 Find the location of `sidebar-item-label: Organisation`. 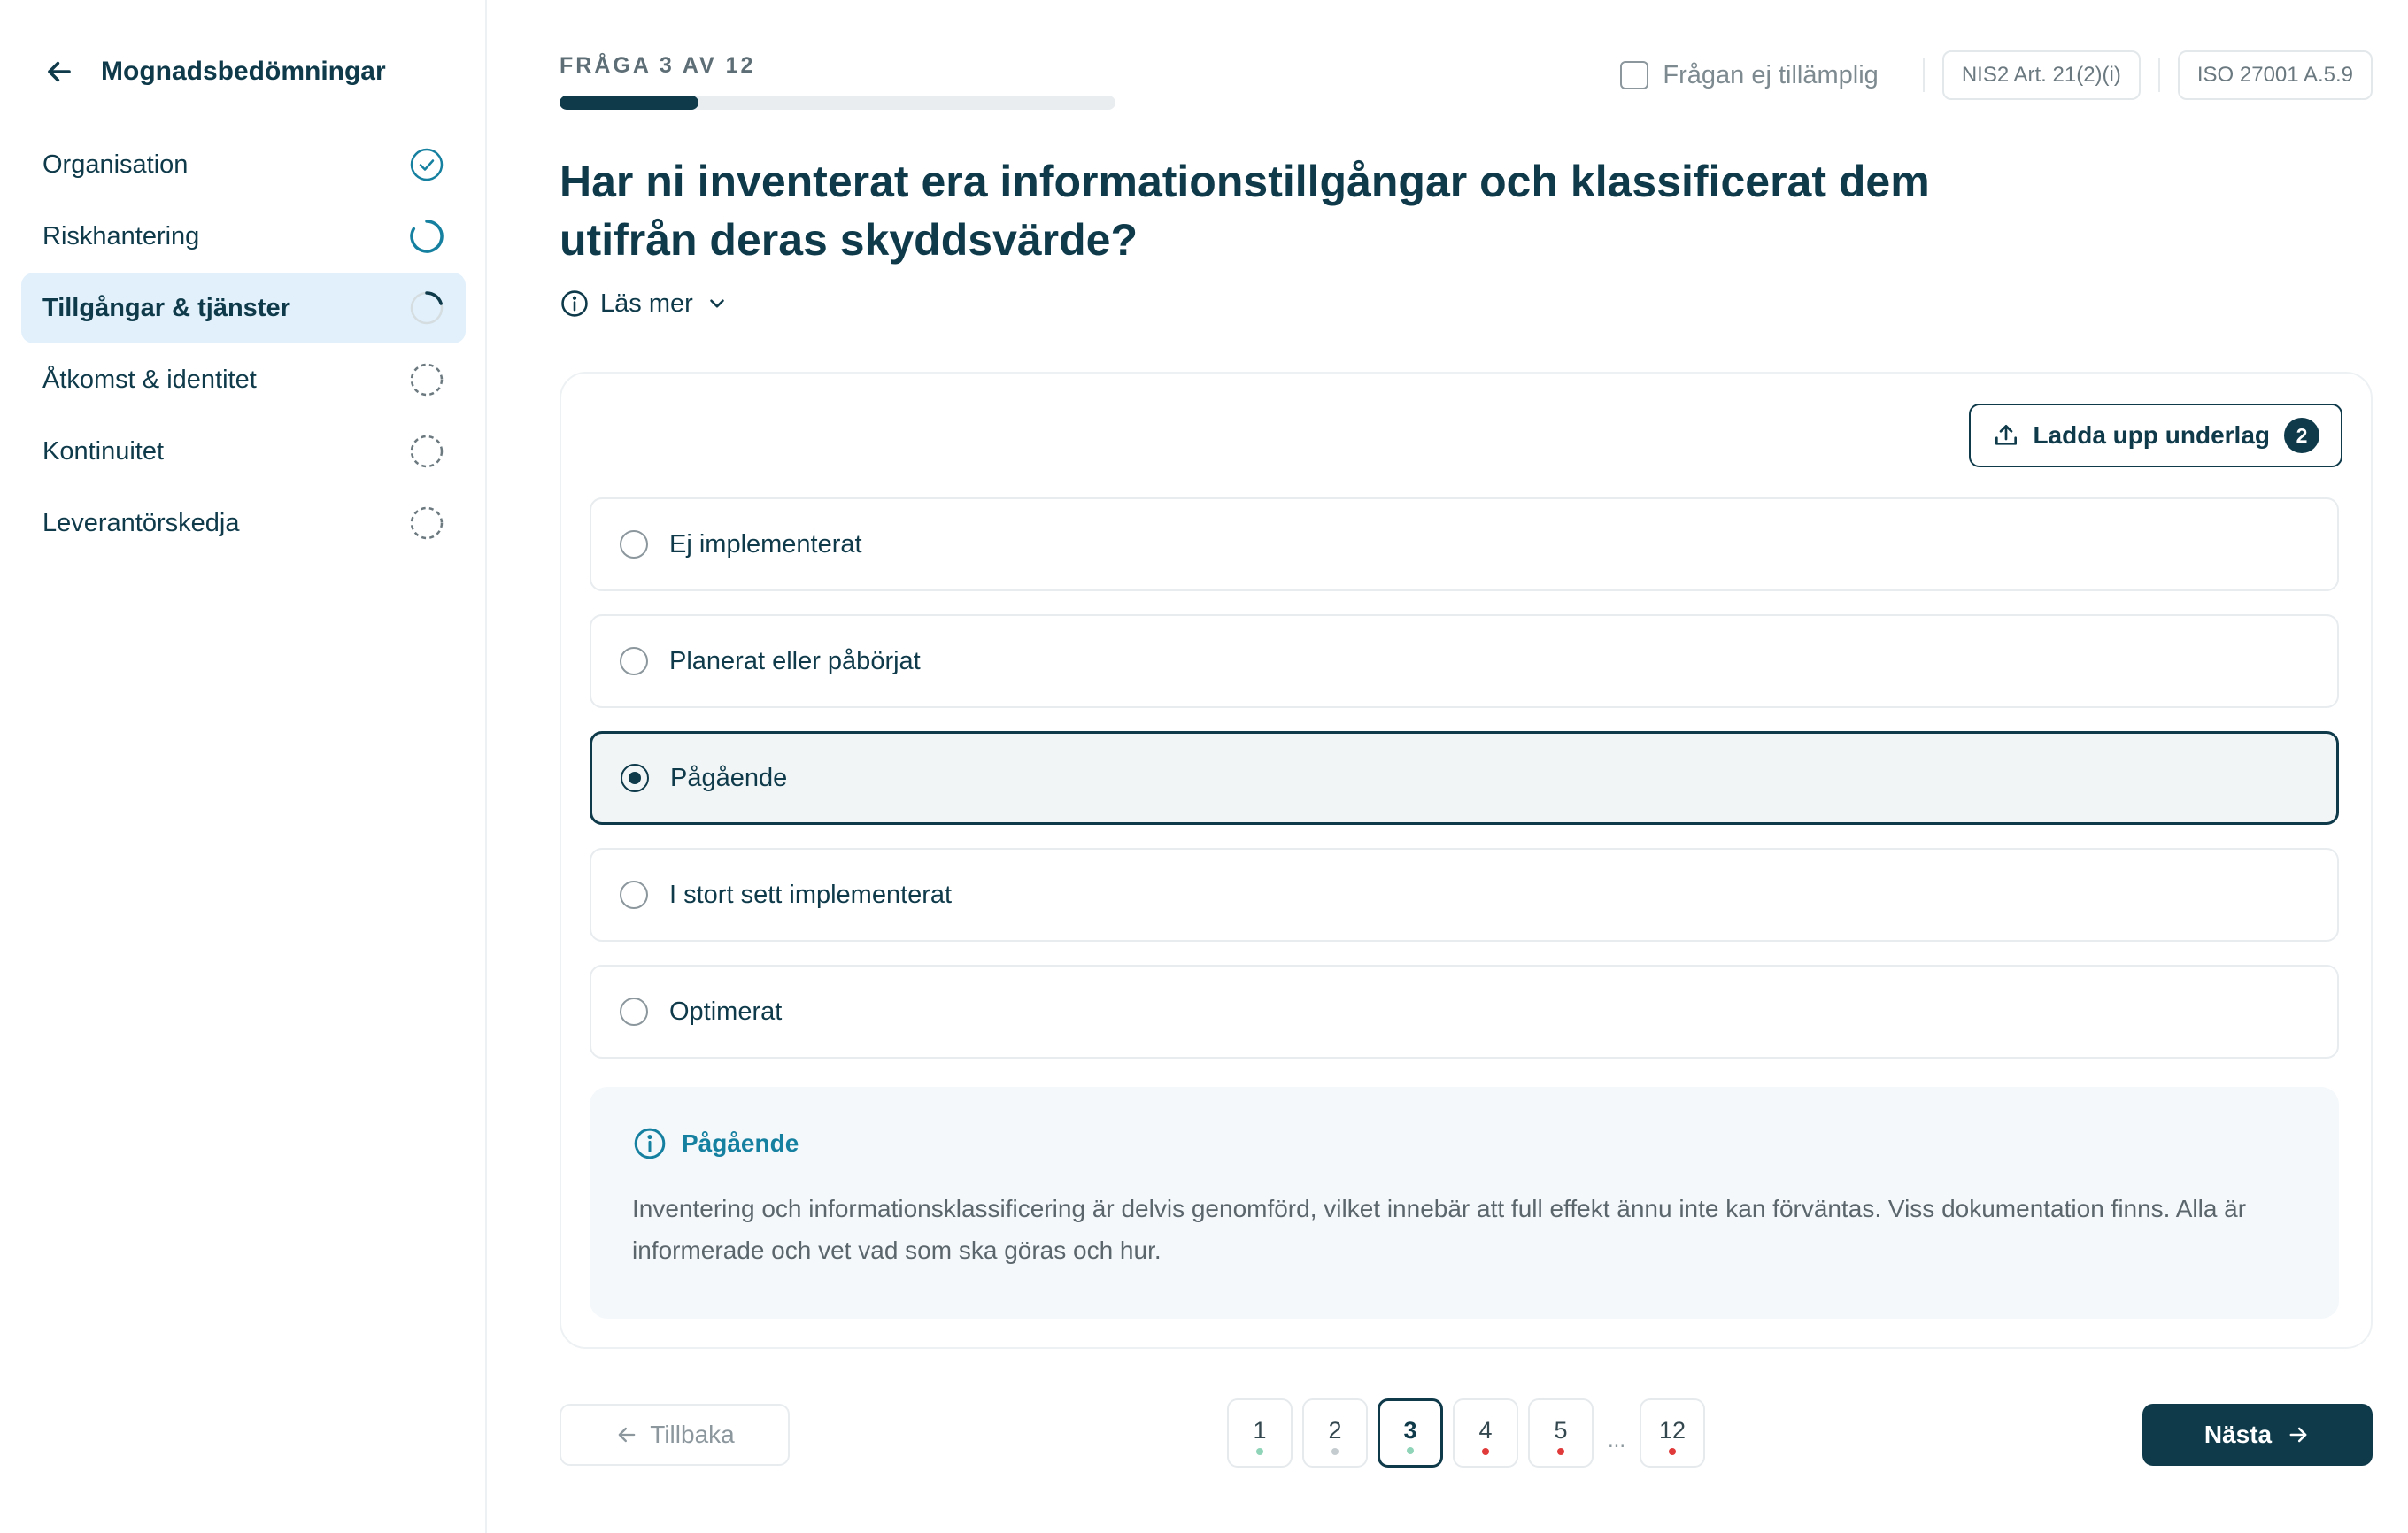

sidebar-item-label: Organisation is located at coordinates (115, 164).